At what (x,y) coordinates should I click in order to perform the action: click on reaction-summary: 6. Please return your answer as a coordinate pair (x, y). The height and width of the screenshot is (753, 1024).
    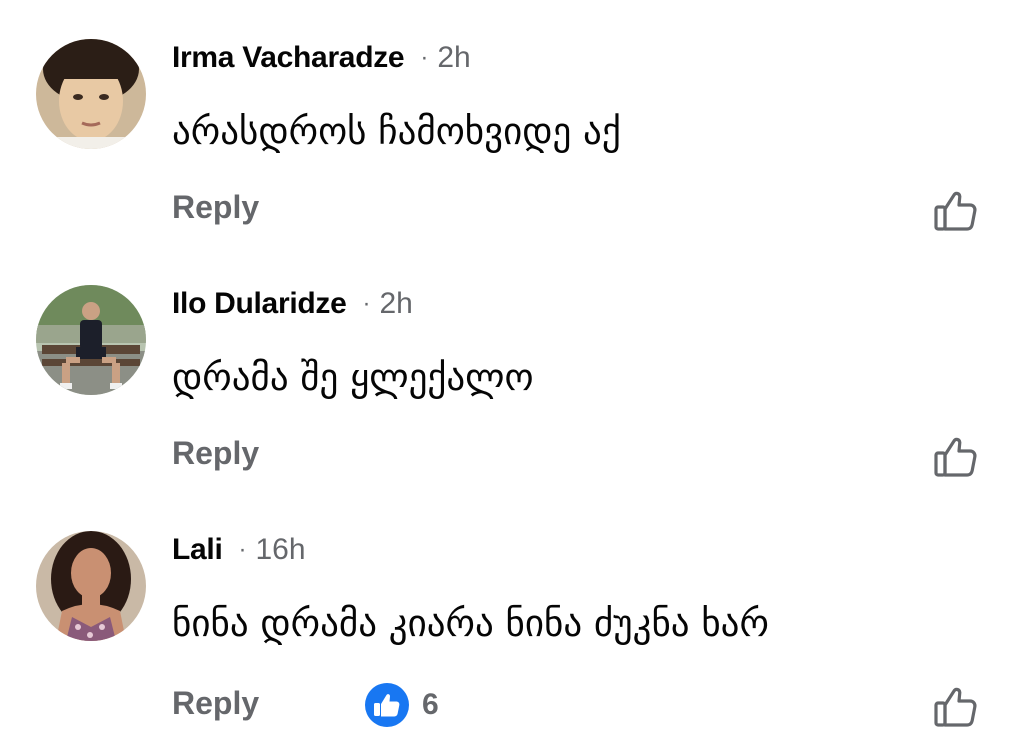
    Looking at the image, I should click on (401, 705).